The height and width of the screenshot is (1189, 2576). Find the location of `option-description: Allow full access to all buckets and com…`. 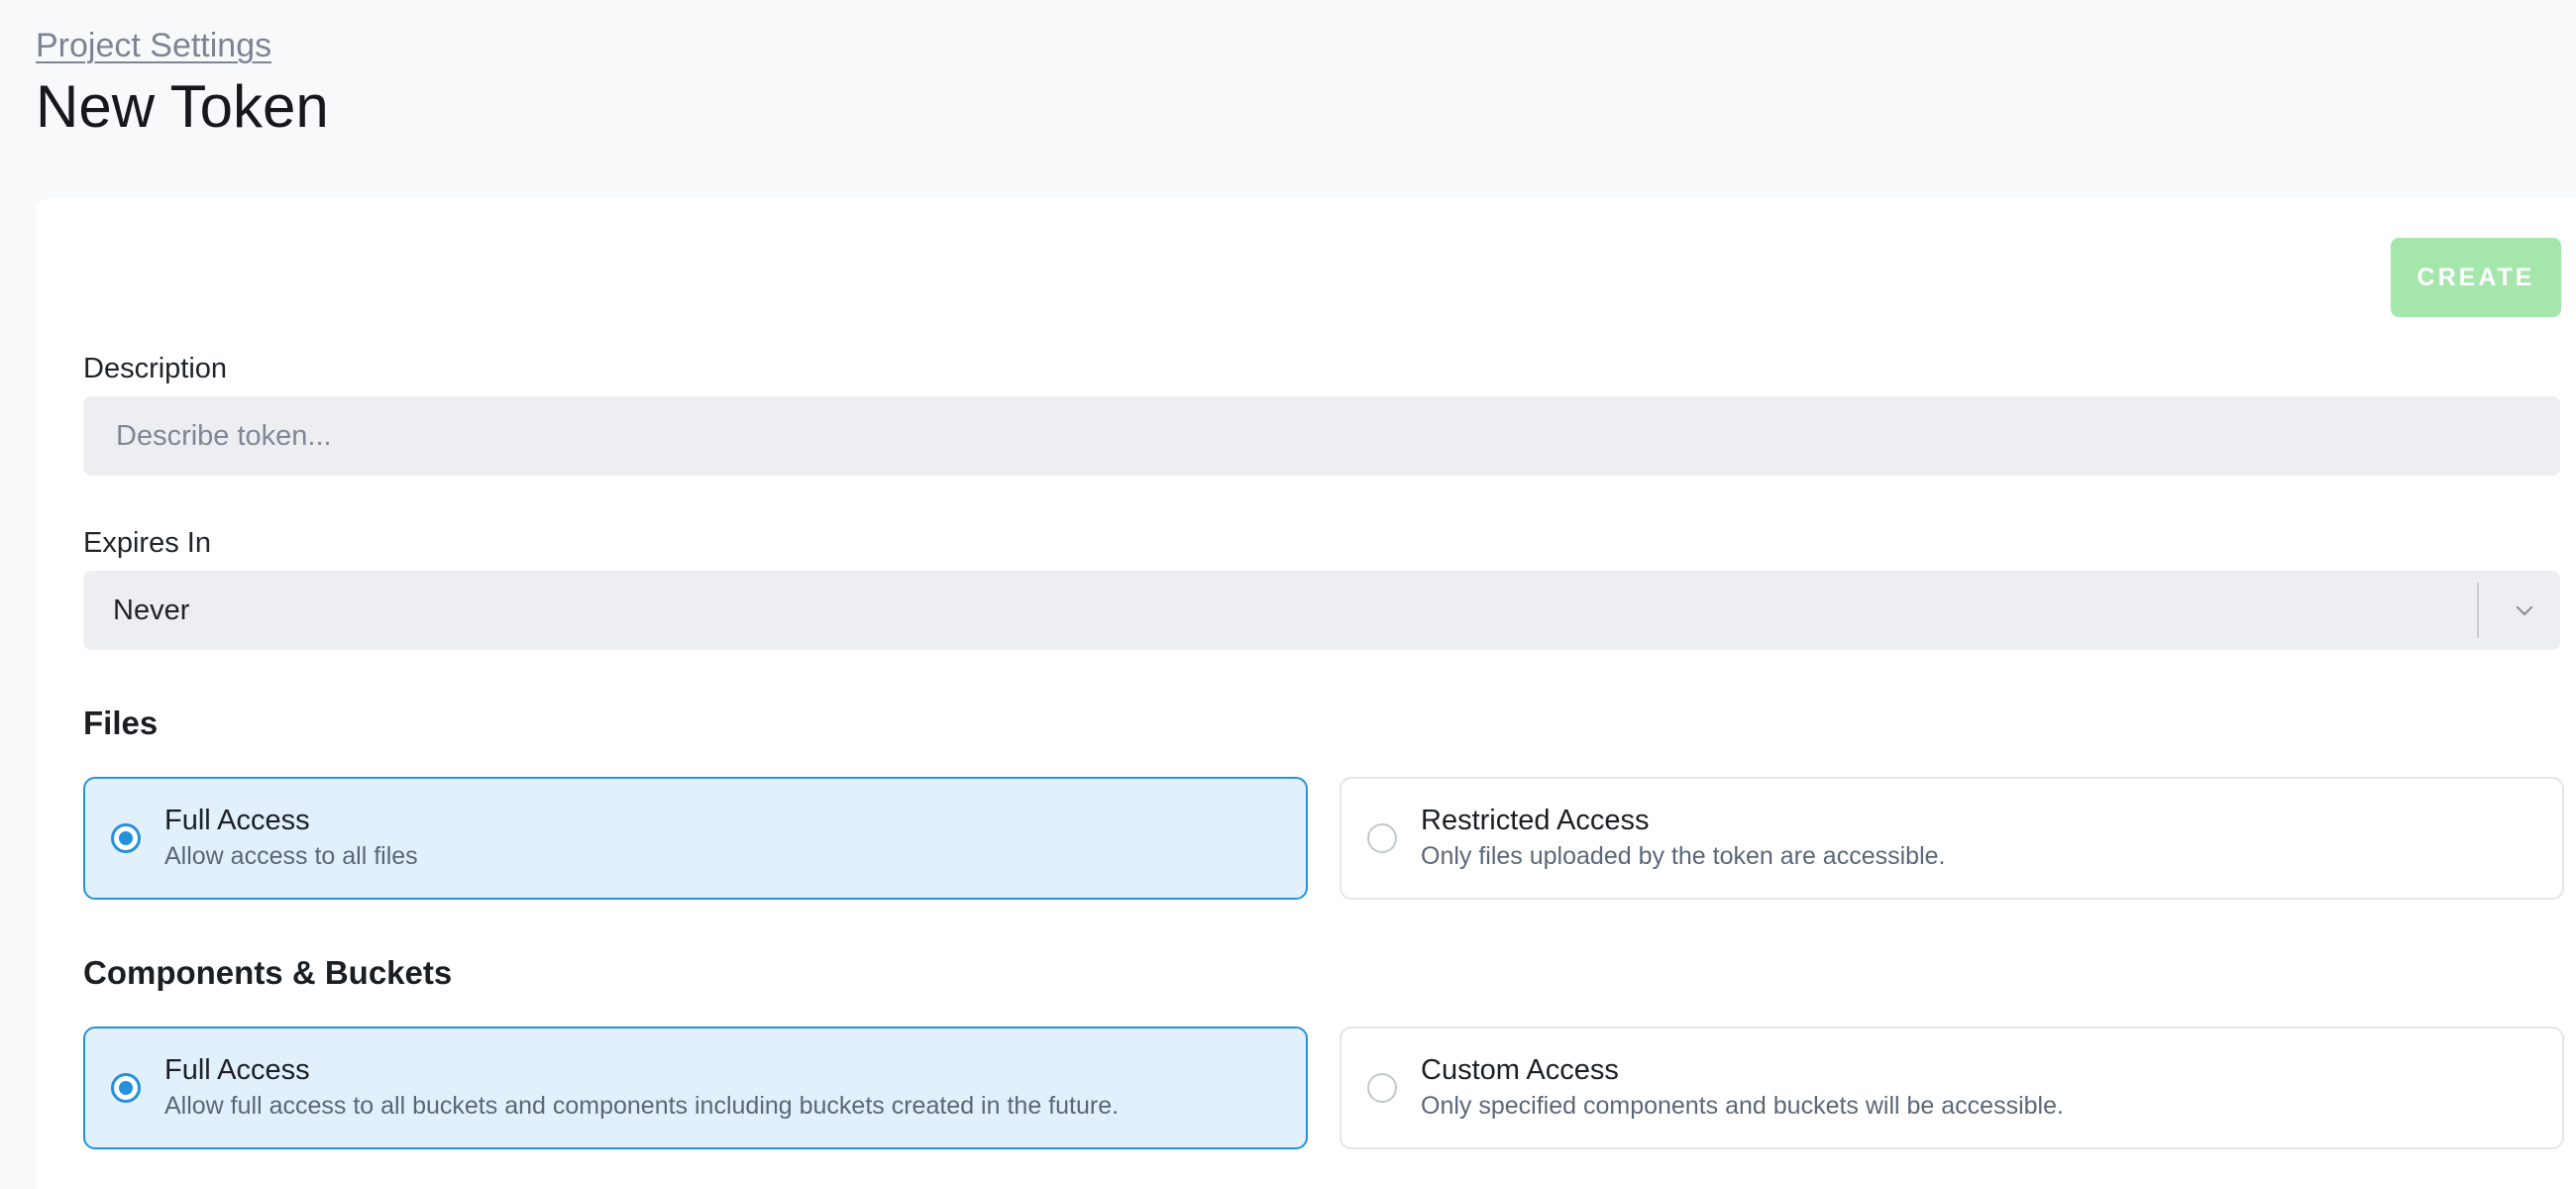

option-description: Allow full access to all buckets and com… is located at coordinates (642, 1106).